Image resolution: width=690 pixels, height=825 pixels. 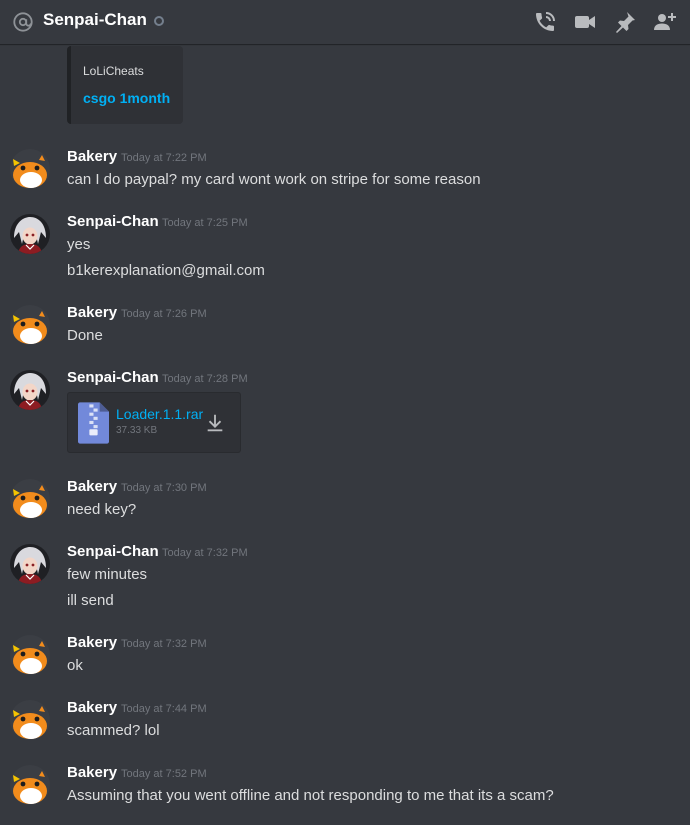 What do you see at coordinates (164, 488) in the screenshot?
I see `message-timestamp: Today at 7:30 PM` at bounding box center [164, 488].